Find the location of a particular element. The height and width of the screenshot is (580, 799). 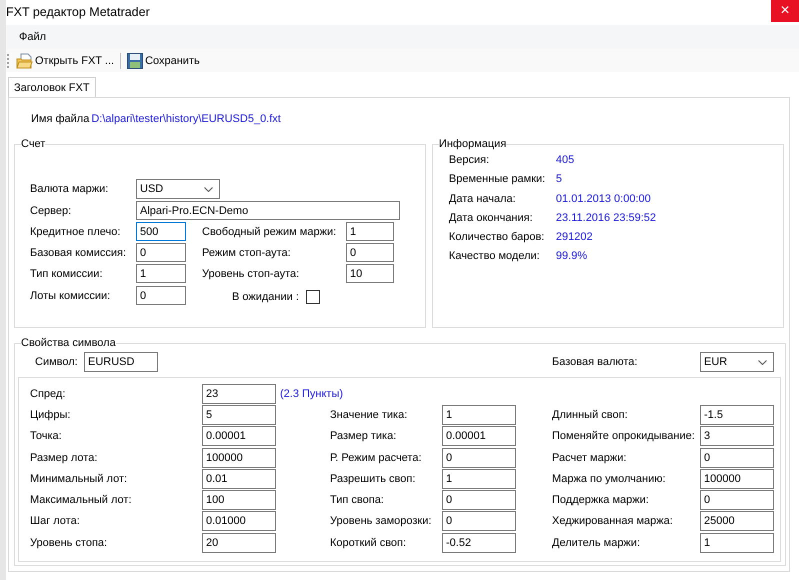

save-button: Сохранить is located at coordinates (163, 61).